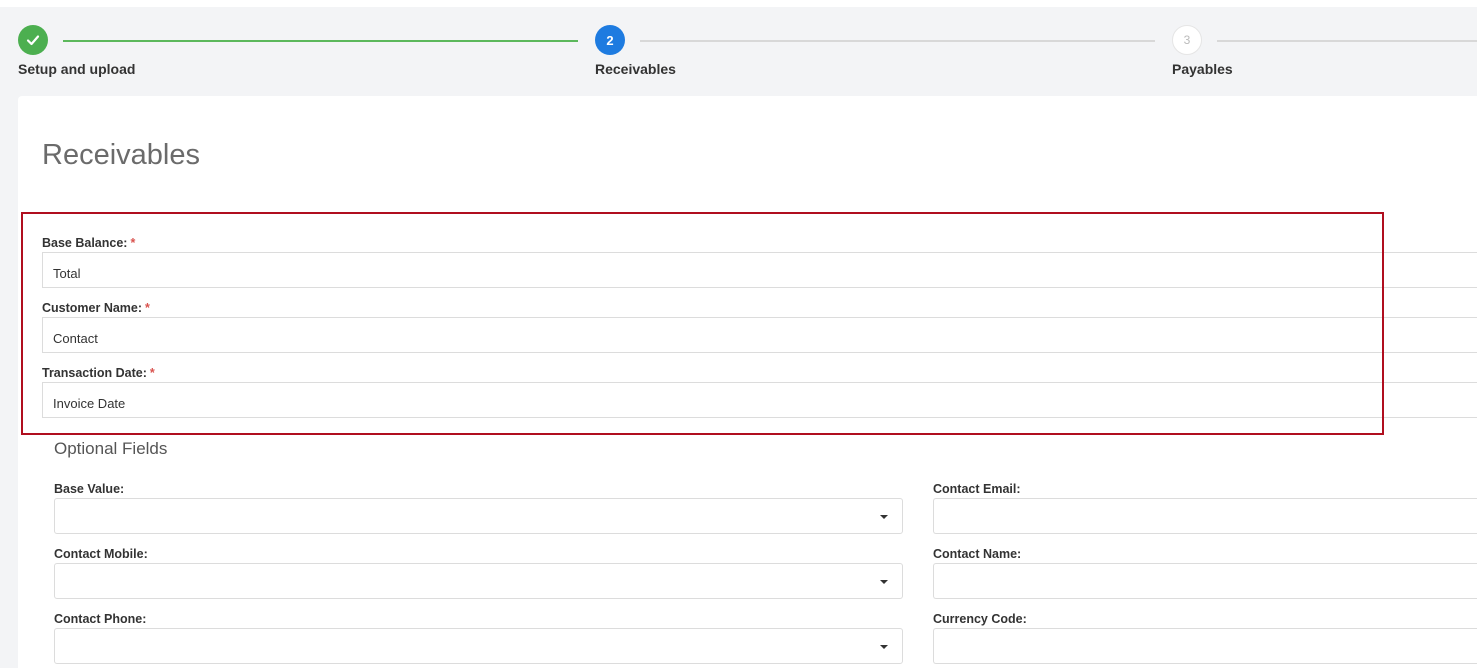  What do you see at coordinates (1205, 581) in the screenshot?
I see `contact-name-select` at bounding box center [1205, 581].